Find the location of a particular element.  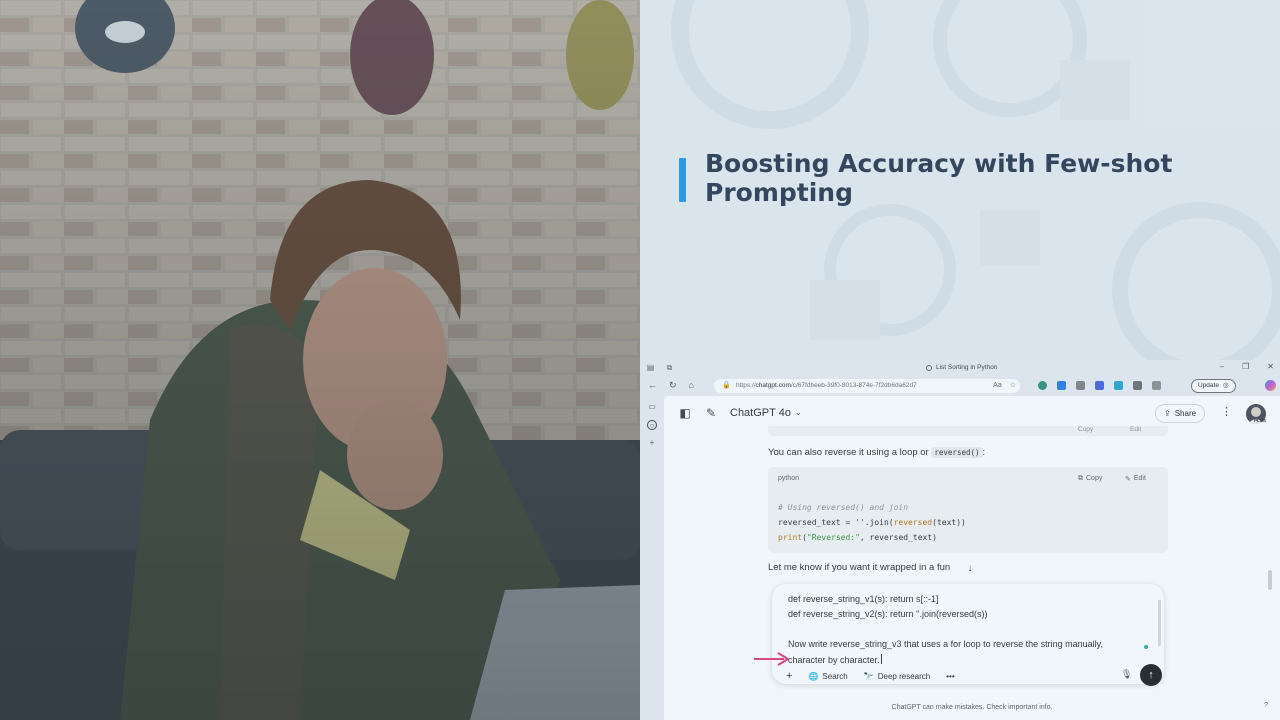

tab-list-icon: ▭ is located at coordinates (652, 407).